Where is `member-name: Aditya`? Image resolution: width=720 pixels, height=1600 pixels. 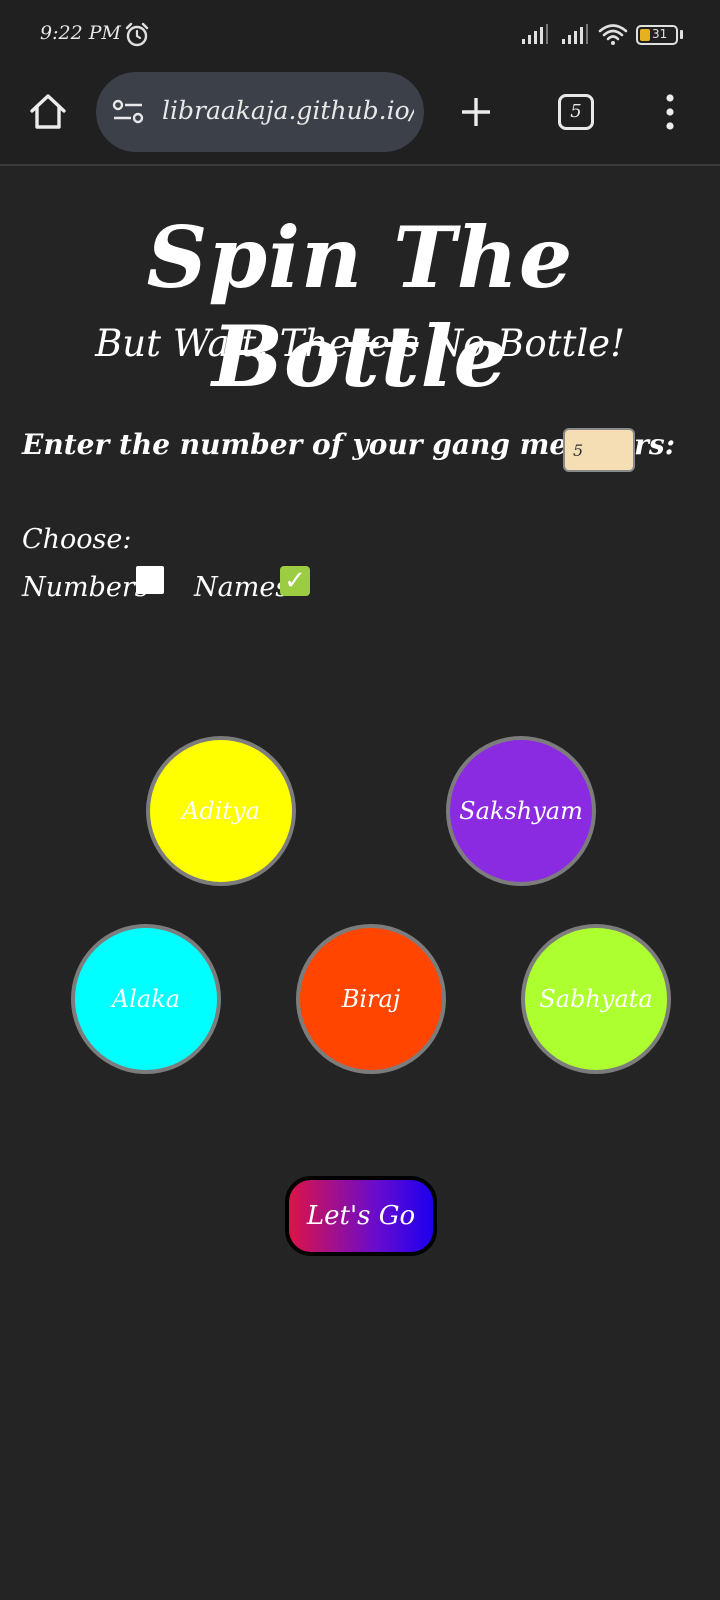 member-name: Aditya is located at coordinates (221, 811).